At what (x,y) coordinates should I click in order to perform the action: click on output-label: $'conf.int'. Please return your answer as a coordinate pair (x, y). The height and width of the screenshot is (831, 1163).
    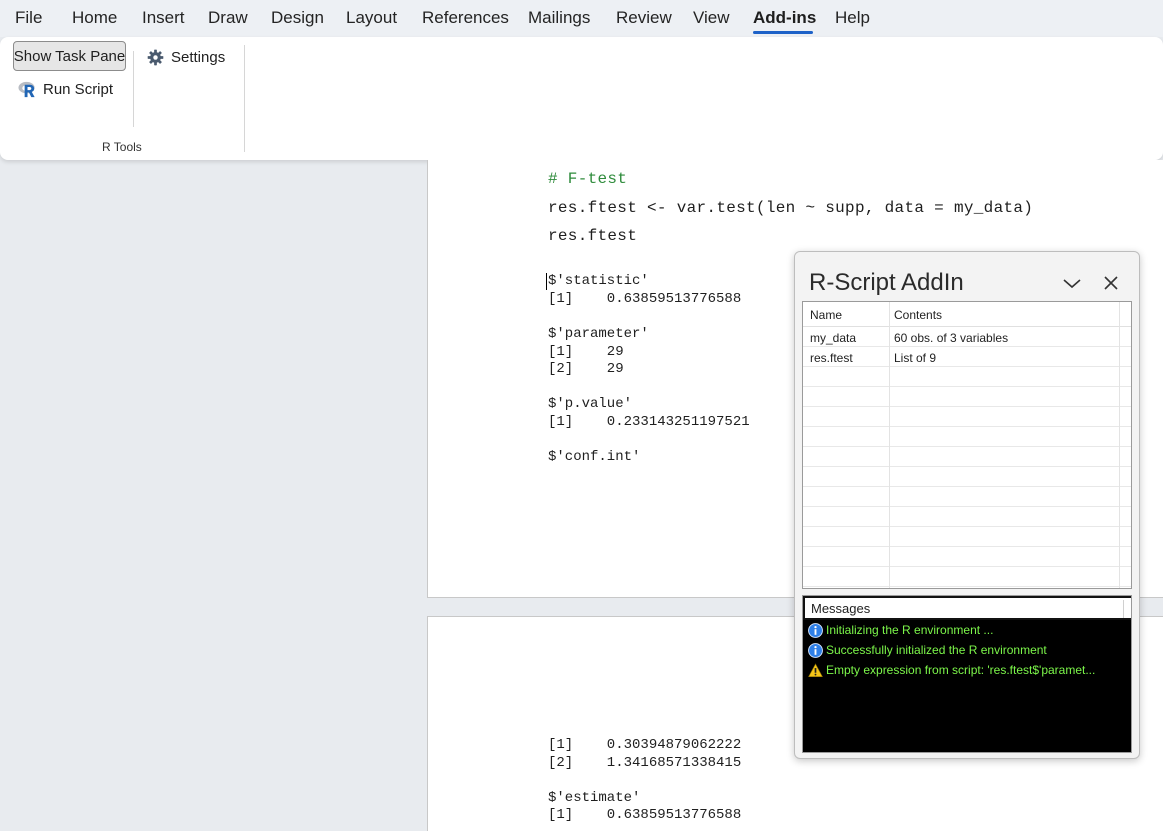
    Looking at the image, I should click on (594, 457).